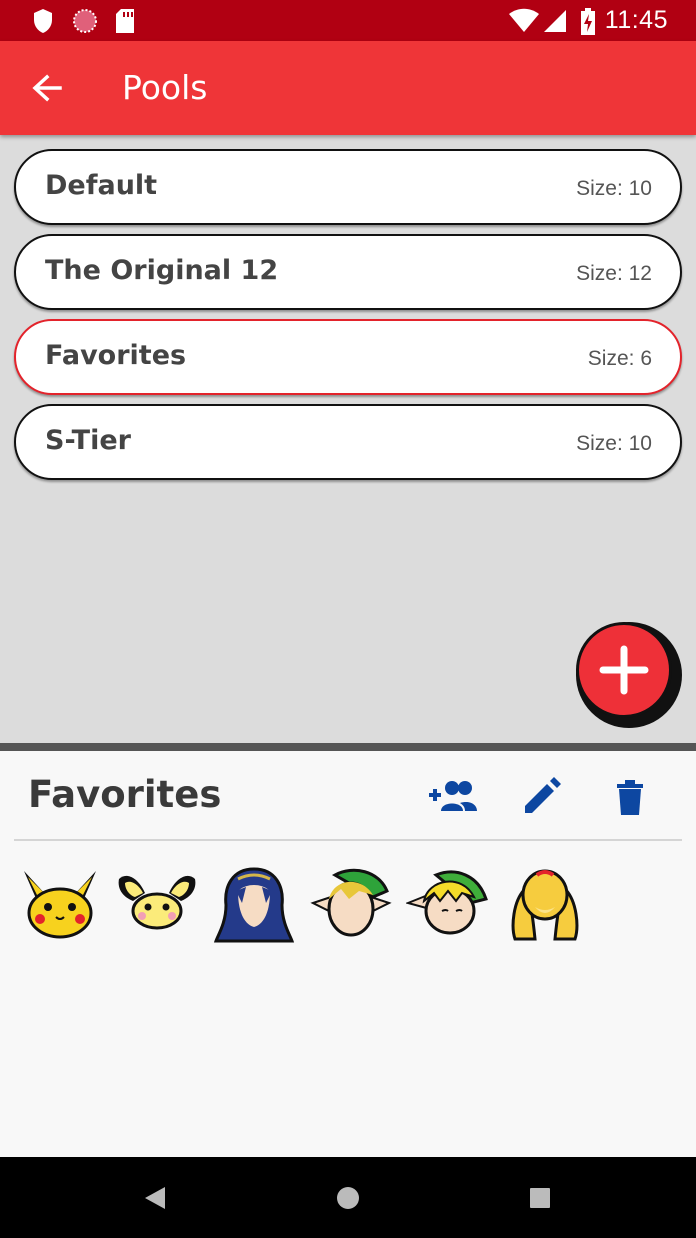  Describe the element at coordinates (348, 20) in the screenshot. I see `status-bar: 11:45` at that location.